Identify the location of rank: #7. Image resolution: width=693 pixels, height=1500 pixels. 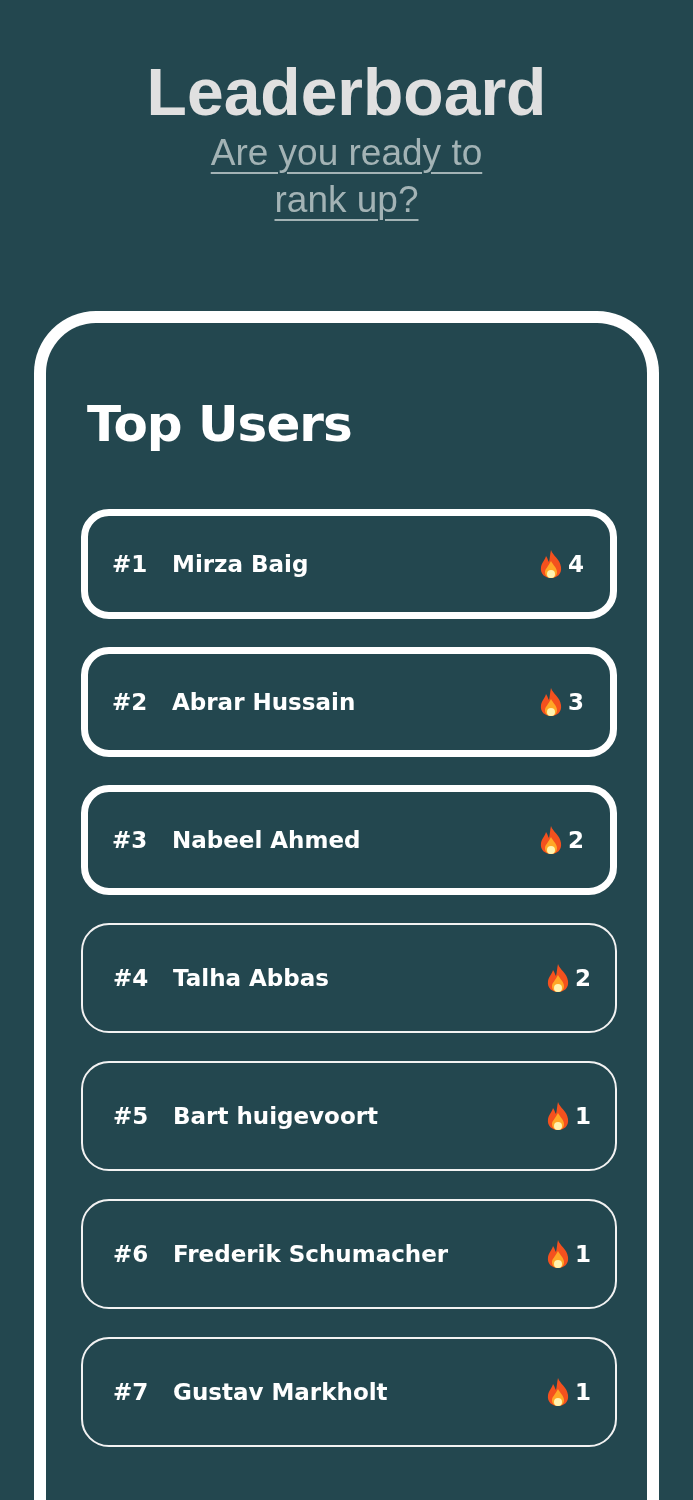
(131, 1391).